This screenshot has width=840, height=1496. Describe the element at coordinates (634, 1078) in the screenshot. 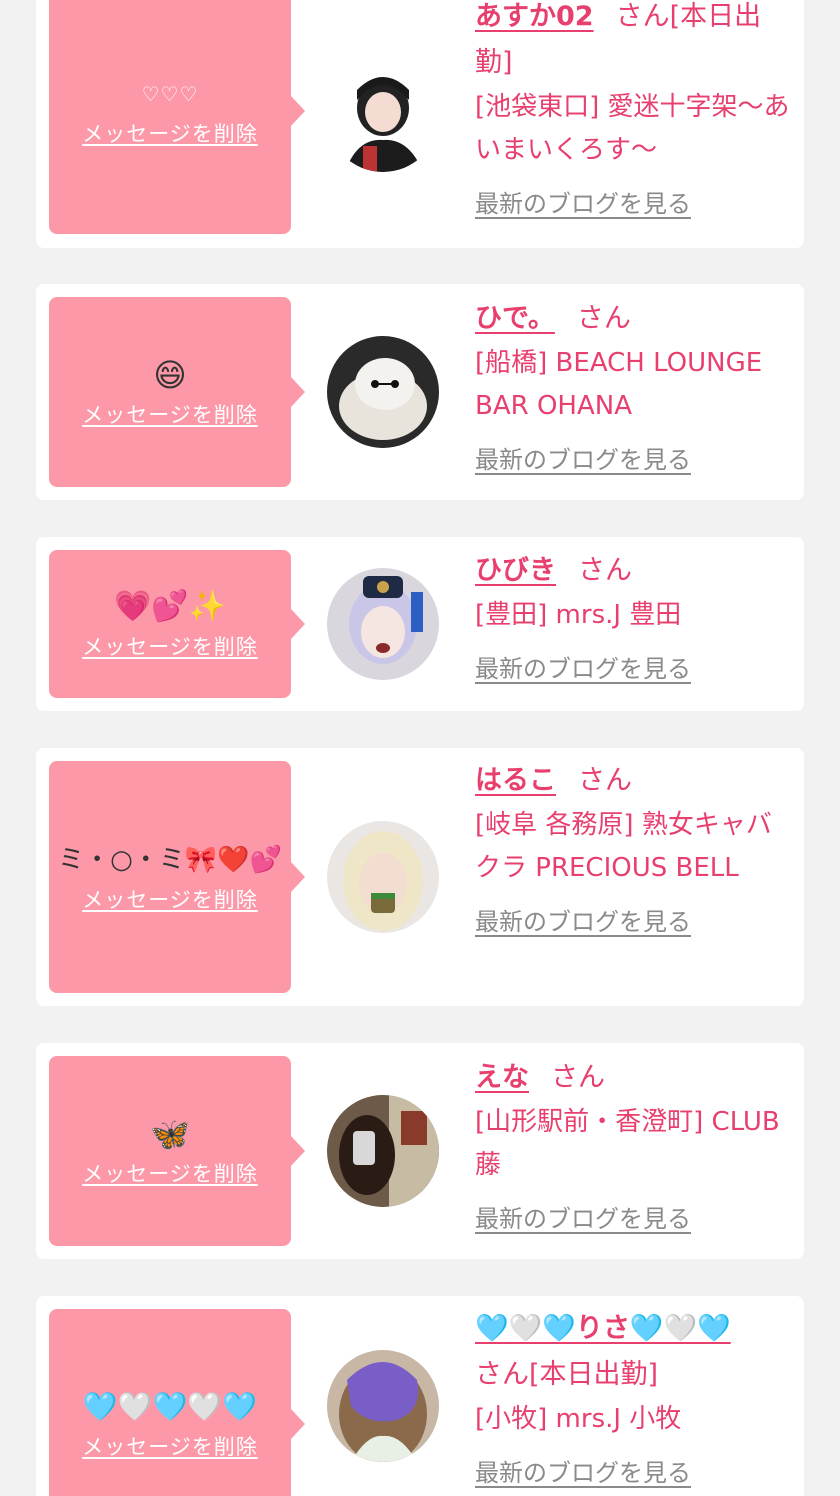

I see `name-line: えな さん` at that location.